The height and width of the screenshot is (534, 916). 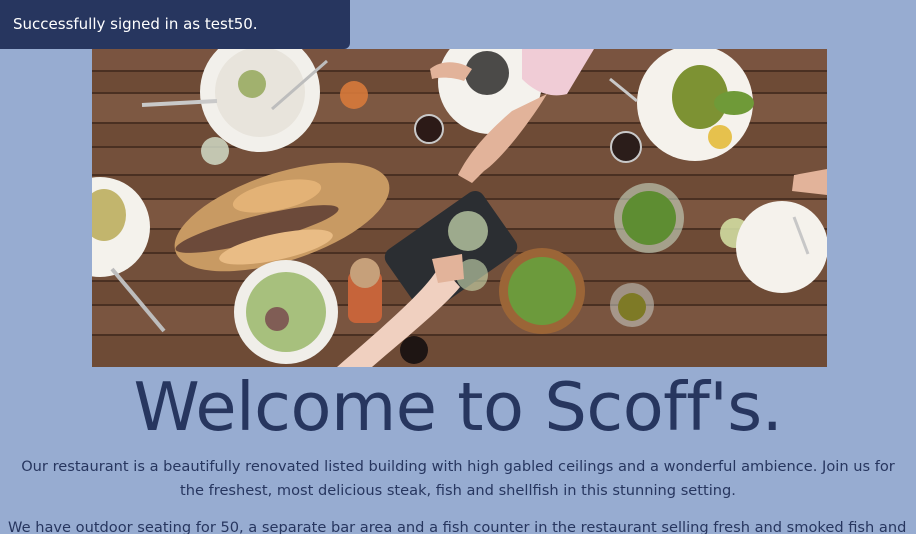 I want to click on signin-success-toast: Successfully signed in as test50., so click(x=175, y=24).